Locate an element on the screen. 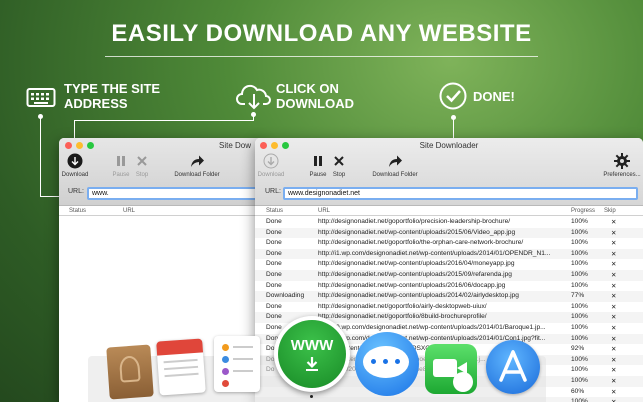 This screenshot has width=643, height=402. calendar-icon is located at coordinates (181, 367).